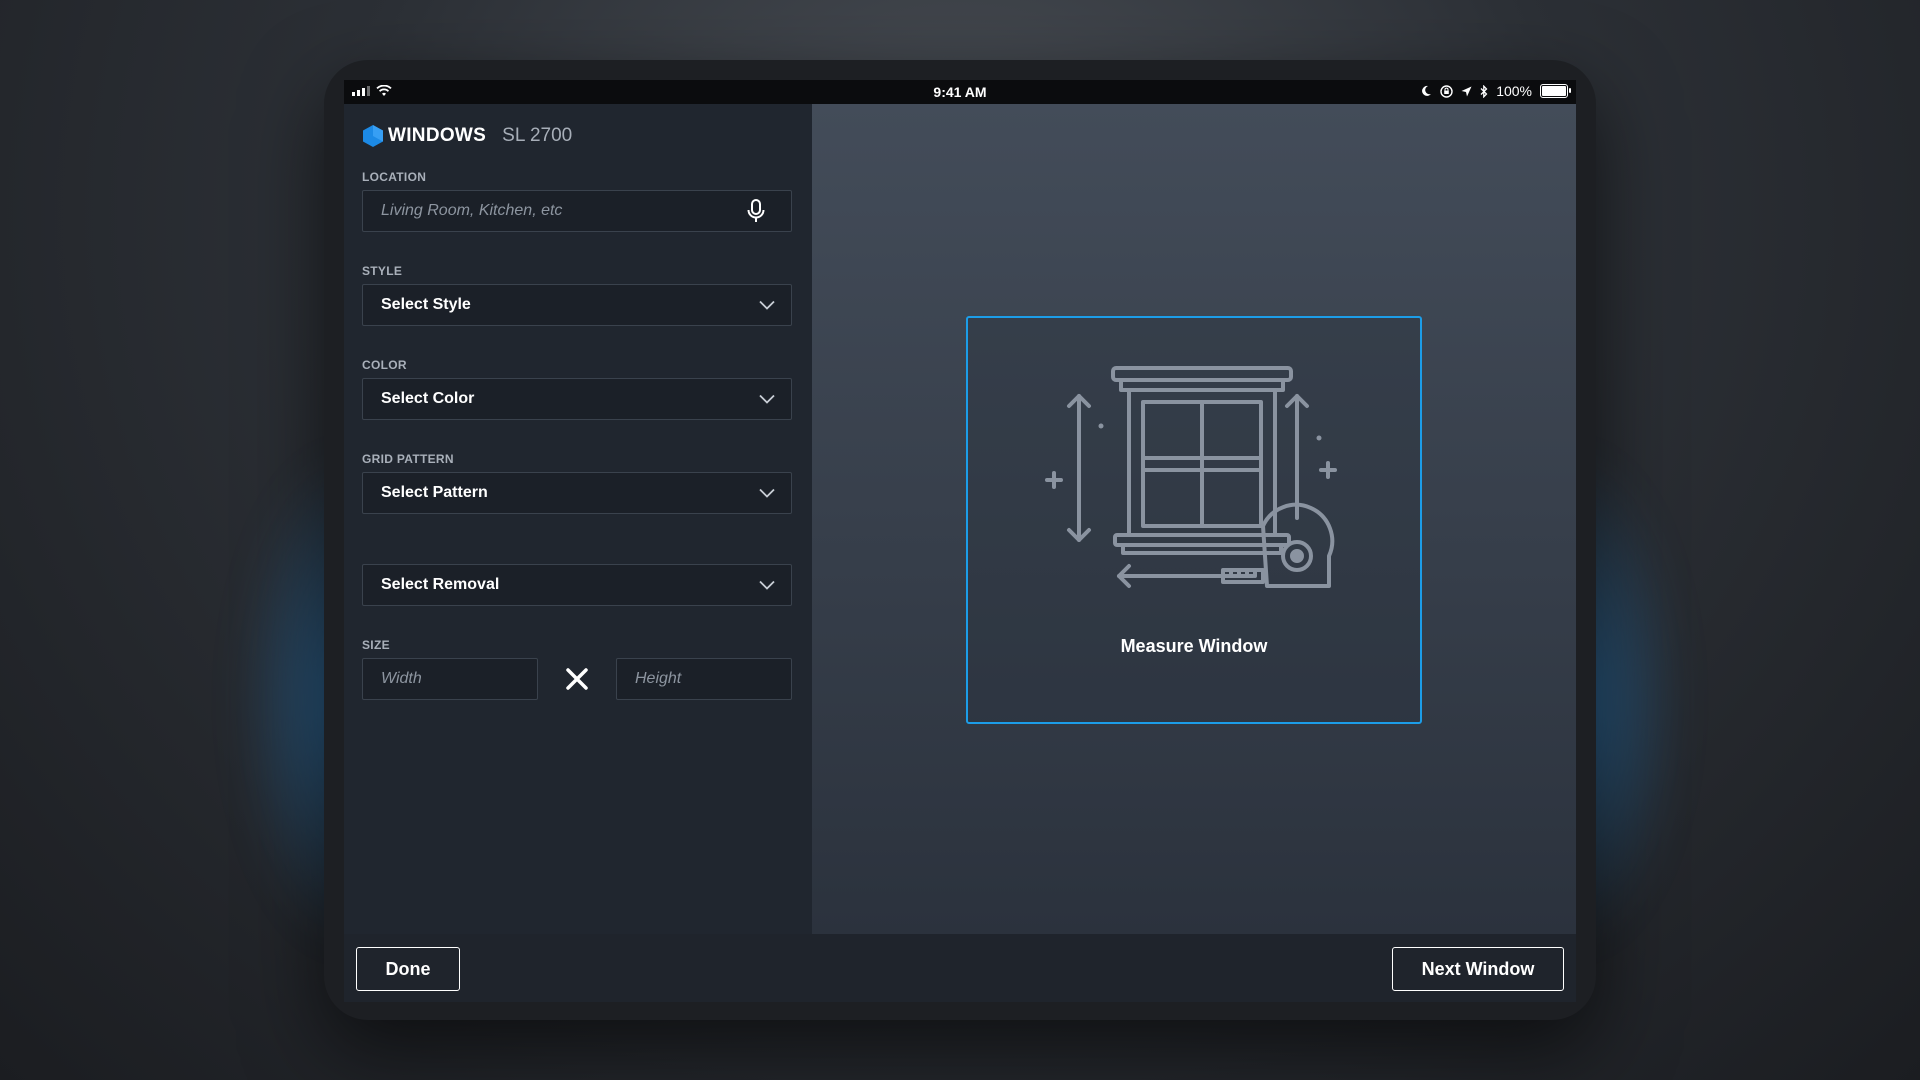  Describe the element at coordinates (428, 398) in the screenshot. I see `color-select-value: Select Color` at that location.